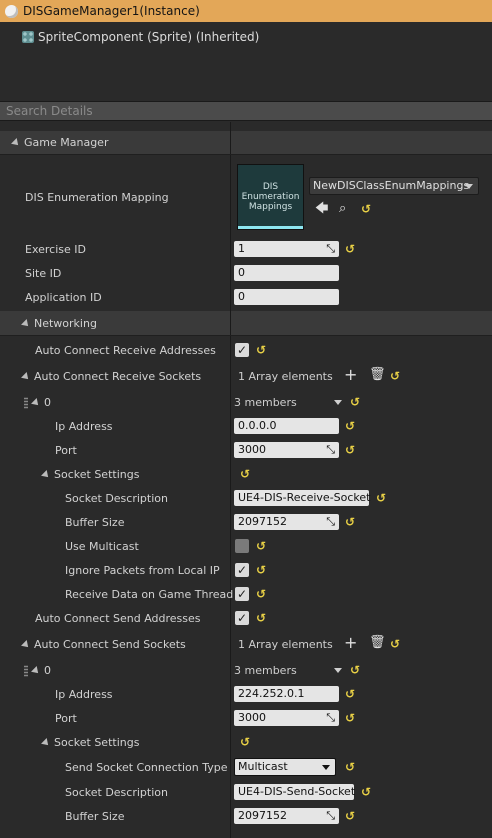  I want to click on send-connection-type-combo: Multicast, so click(285, 767).